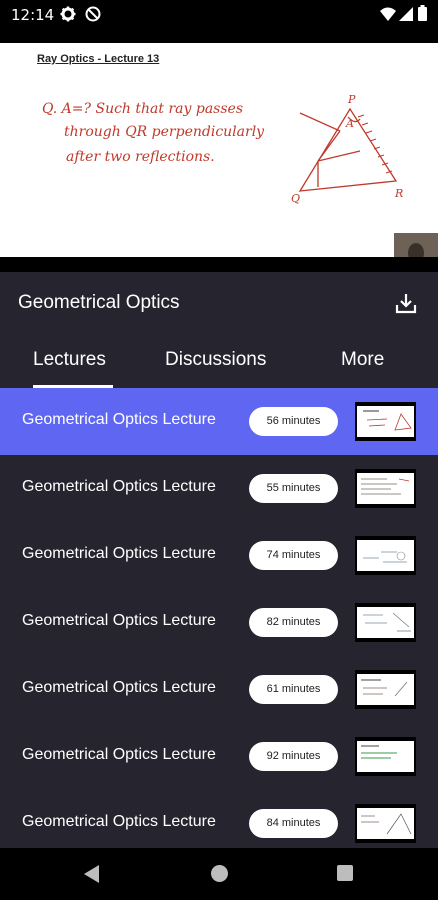  I want to click on duration-badge: 84 minutes, so click(293, 823).